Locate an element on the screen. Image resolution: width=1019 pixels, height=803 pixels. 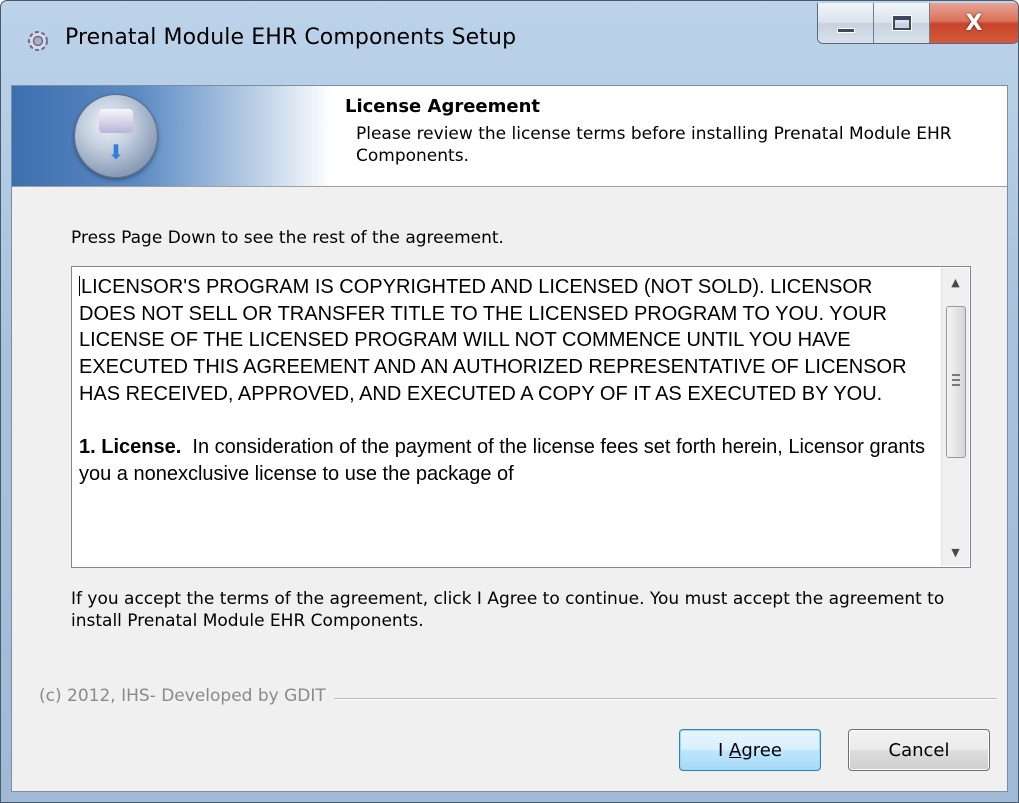
section-heading: 1. License. is located at coordinates (130, 447).